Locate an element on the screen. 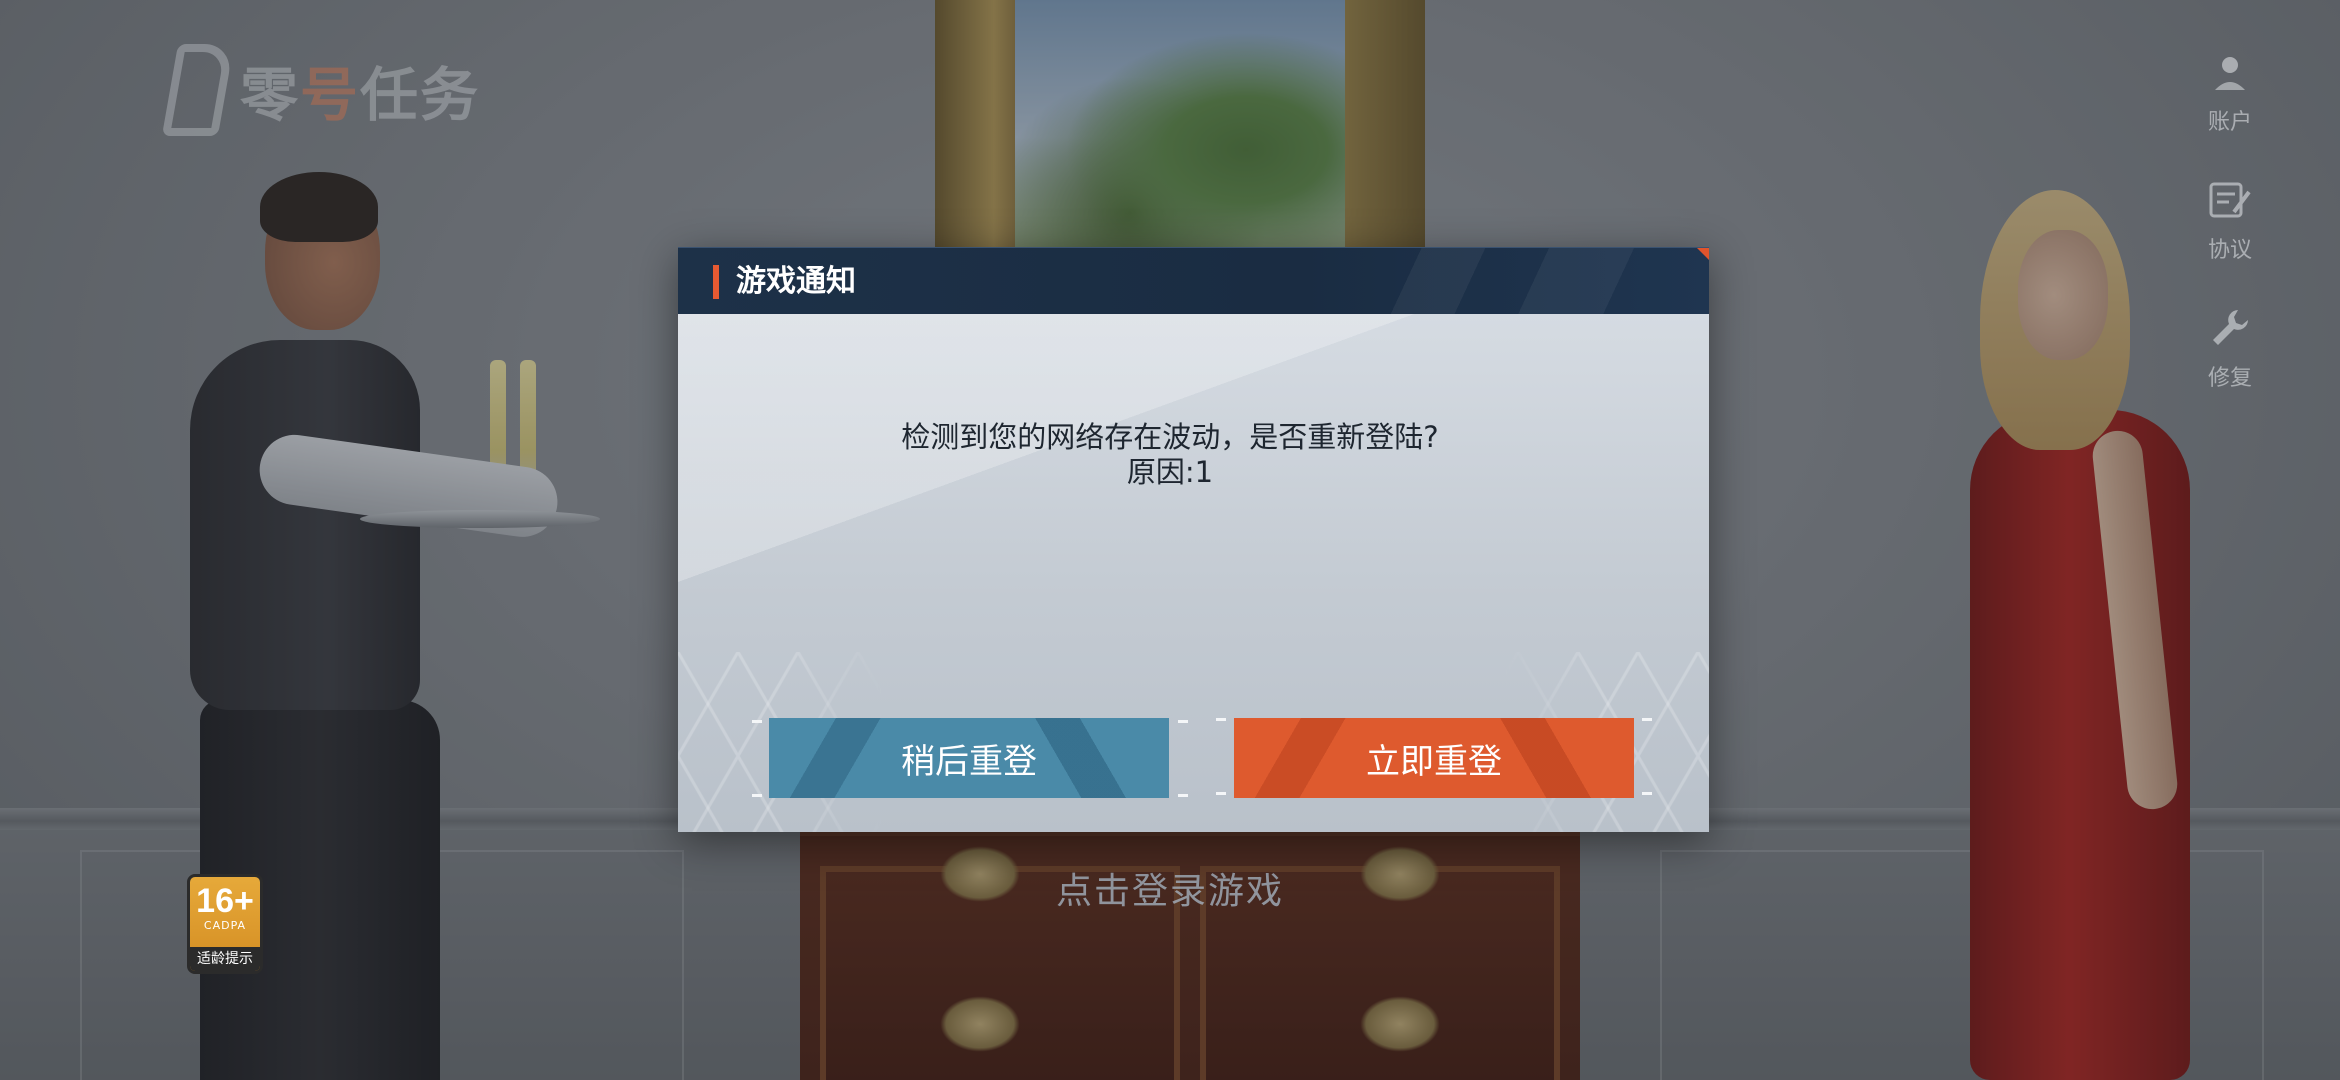 The height and width of the screenshot is (1080, 2340). side-menu: 账户 协议 修复 is located at coordinates (2230, 242).